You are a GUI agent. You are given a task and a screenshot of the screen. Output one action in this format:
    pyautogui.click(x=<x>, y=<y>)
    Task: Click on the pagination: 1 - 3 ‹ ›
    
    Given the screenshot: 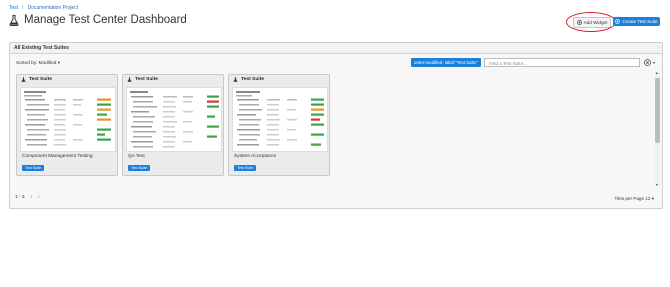 What is the action you would take?
    pyautogui.click(x=27, y=197)
    